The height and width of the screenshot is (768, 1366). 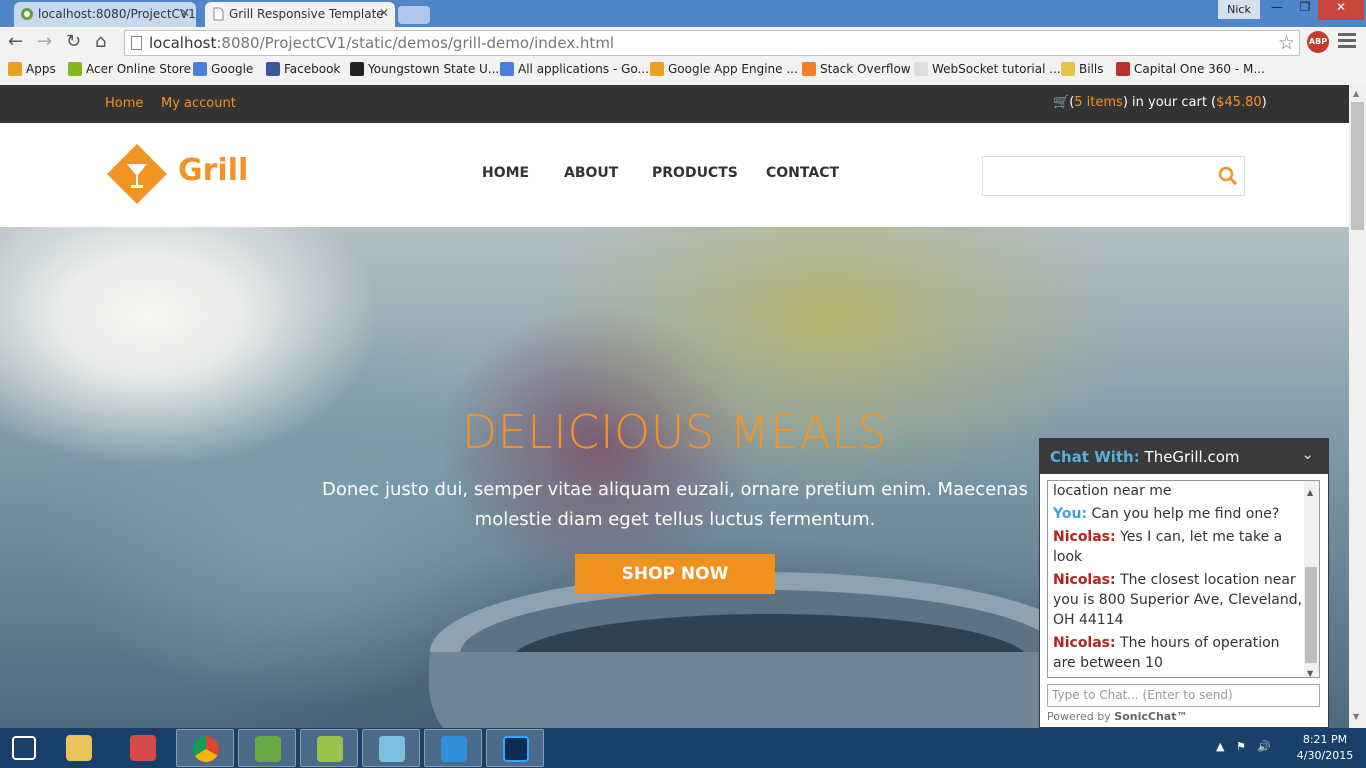 I want to click on snipping-icon, so click(x=143, y=748).